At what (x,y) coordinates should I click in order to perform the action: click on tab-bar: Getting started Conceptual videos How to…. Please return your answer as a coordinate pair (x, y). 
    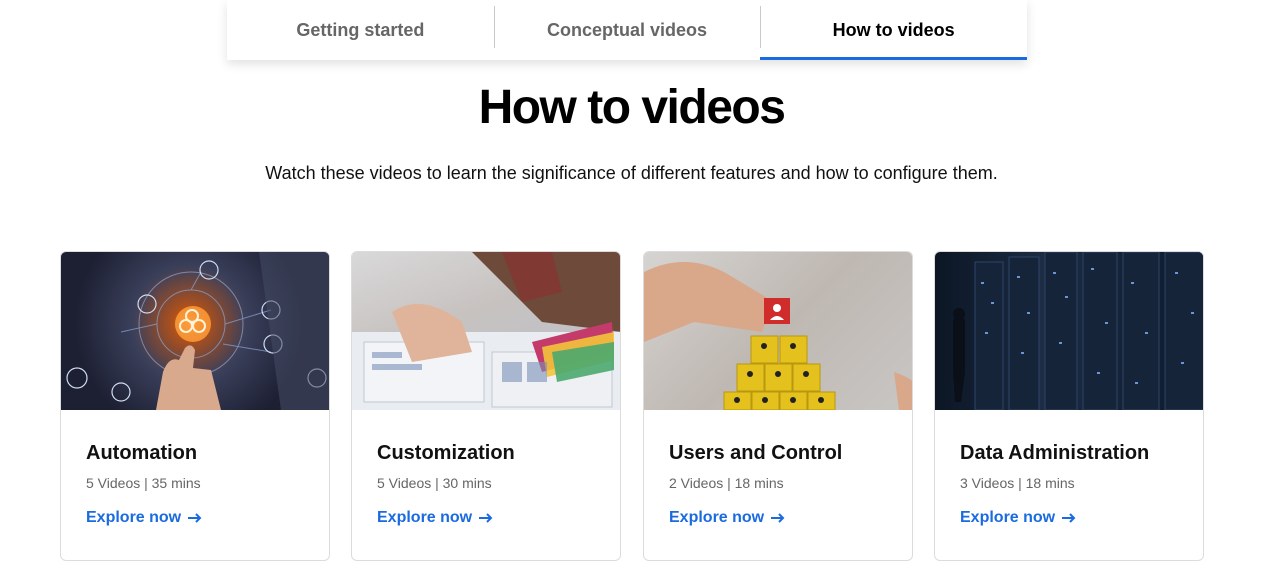
    Looking at the image, I should click on (627, 30).